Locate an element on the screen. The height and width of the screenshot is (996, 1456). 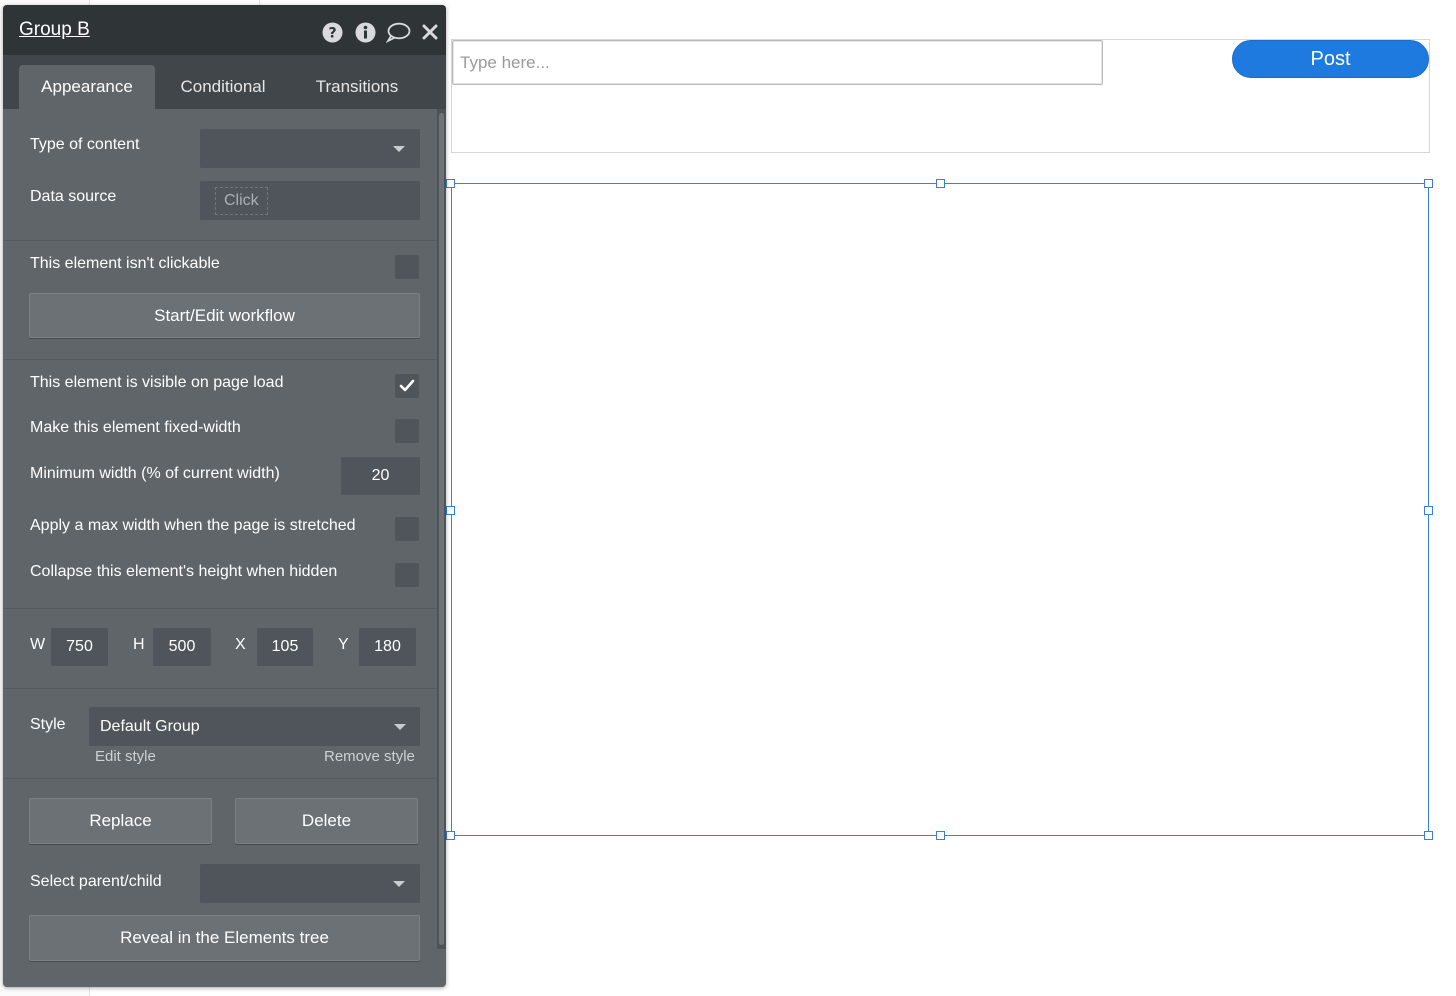
panel-header: Group B ? is located at coordinates (224, 30).